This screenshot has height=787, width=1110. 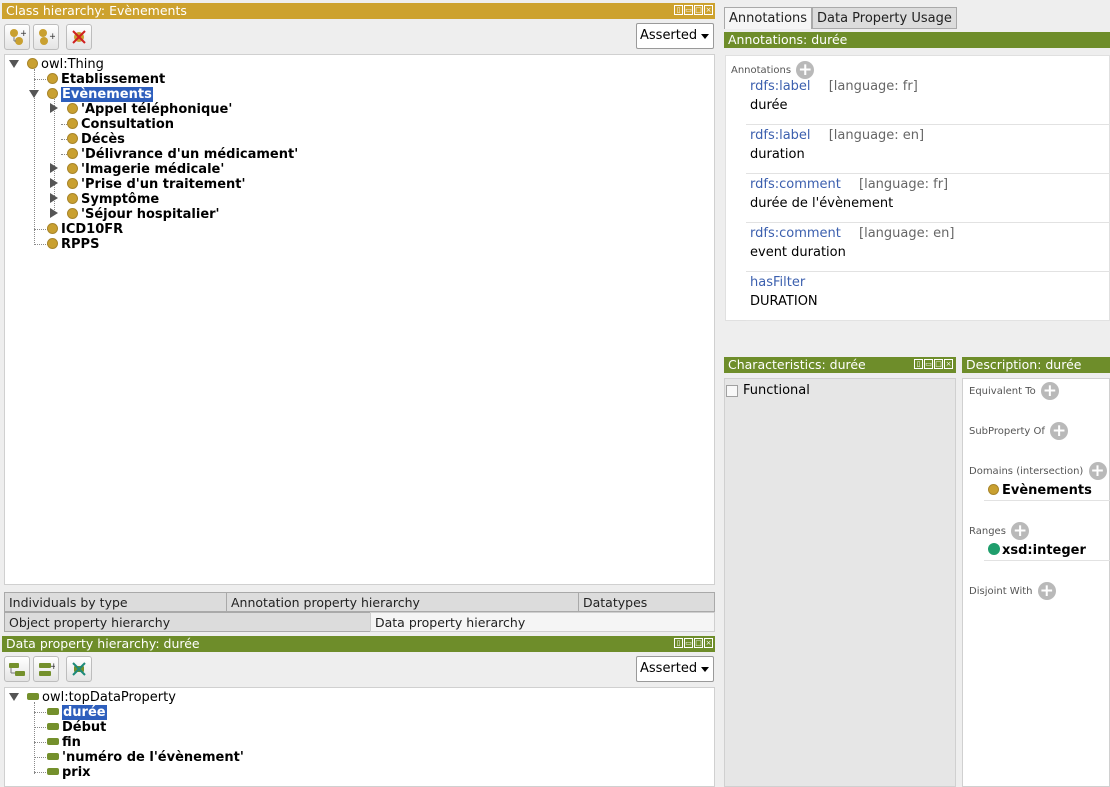 I want to click on tab-label: Individuals by type, so click(x=68, y=602).